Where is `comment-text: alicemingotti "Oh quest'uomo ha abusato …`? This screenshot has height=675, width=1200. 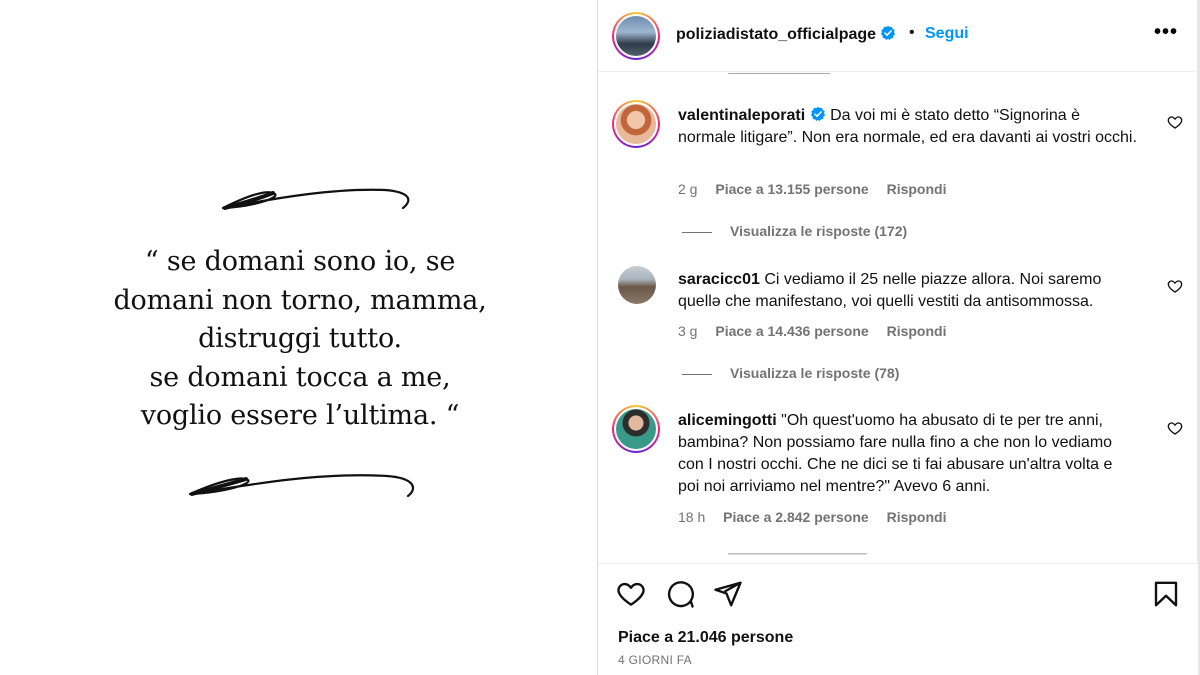 comment-text: alicemingotti "Oh quest'uomo ha abusato … is located at coordinates (908, 454).